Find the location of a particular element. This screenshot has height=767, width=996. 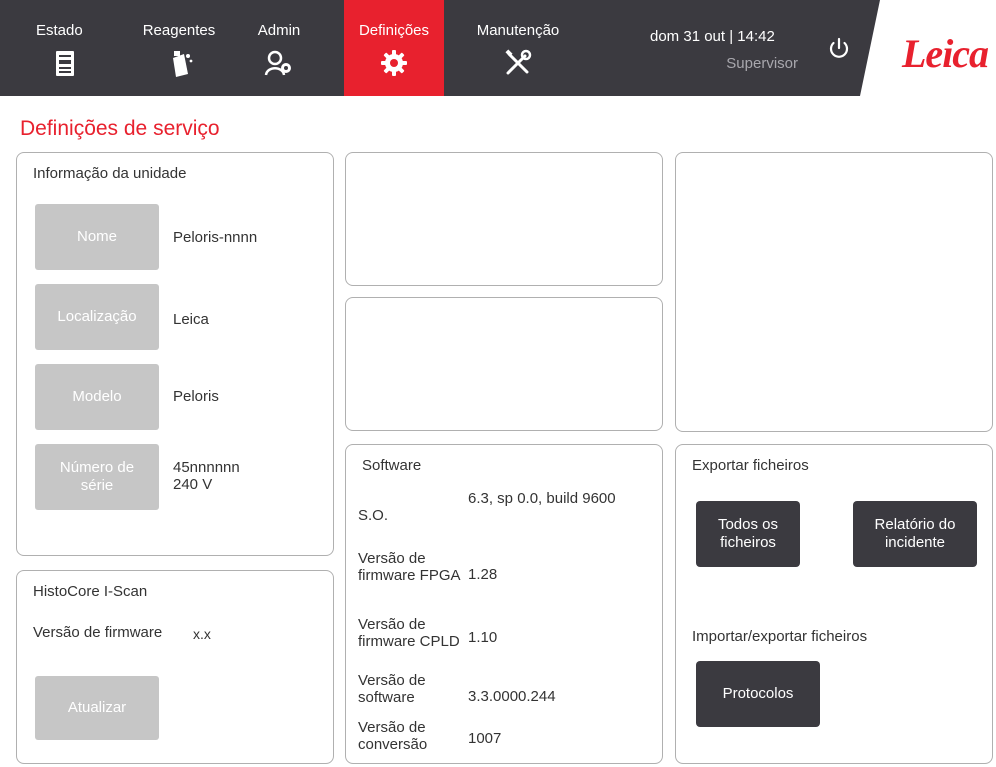

serial-number-button: Número de série is located at coordinates (97, 477).